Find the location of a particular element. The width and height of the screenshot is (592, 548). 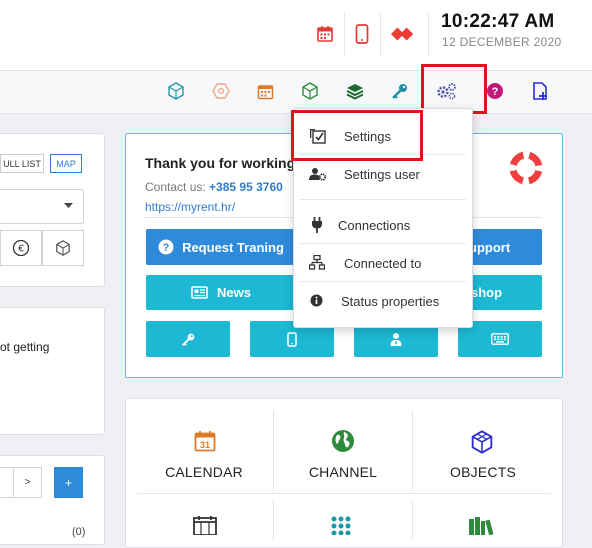

calendar-icon: 31 is located at coordinates (205, 443).